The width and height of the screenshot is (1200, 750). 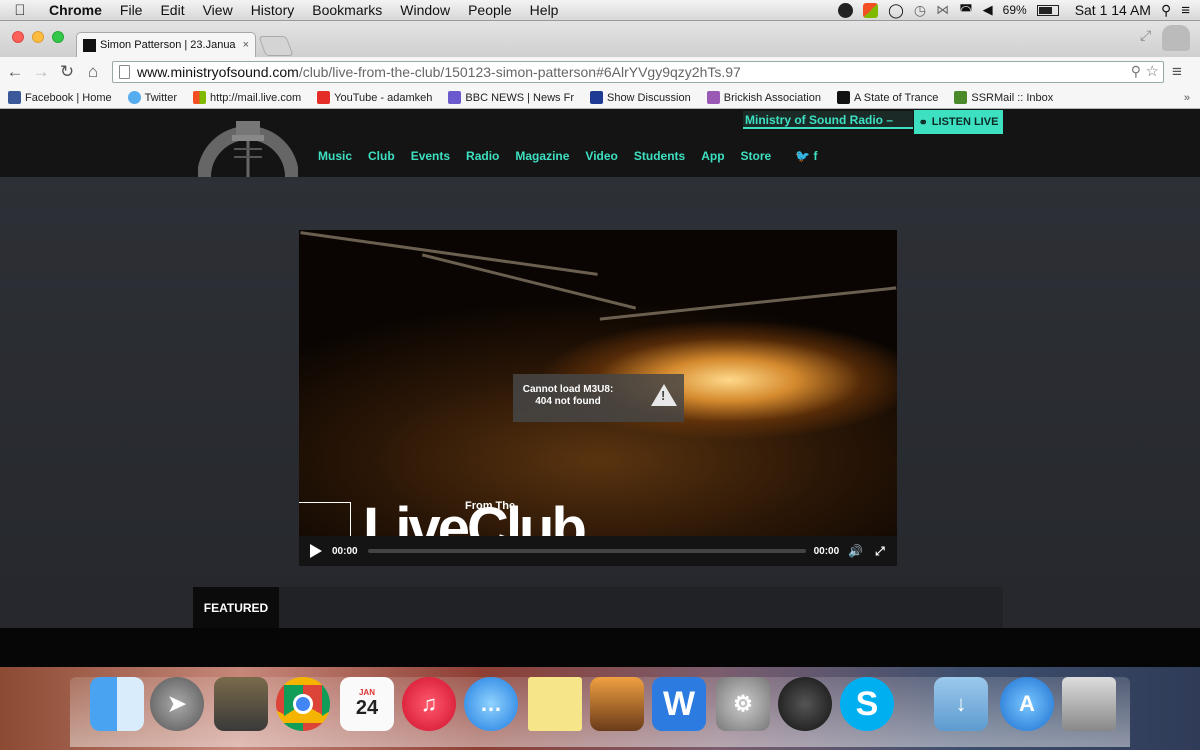 What do you see at coordinates (617, 704) in the screenshot?
I see `iphoto-icon` at bounding box center [617, 704].